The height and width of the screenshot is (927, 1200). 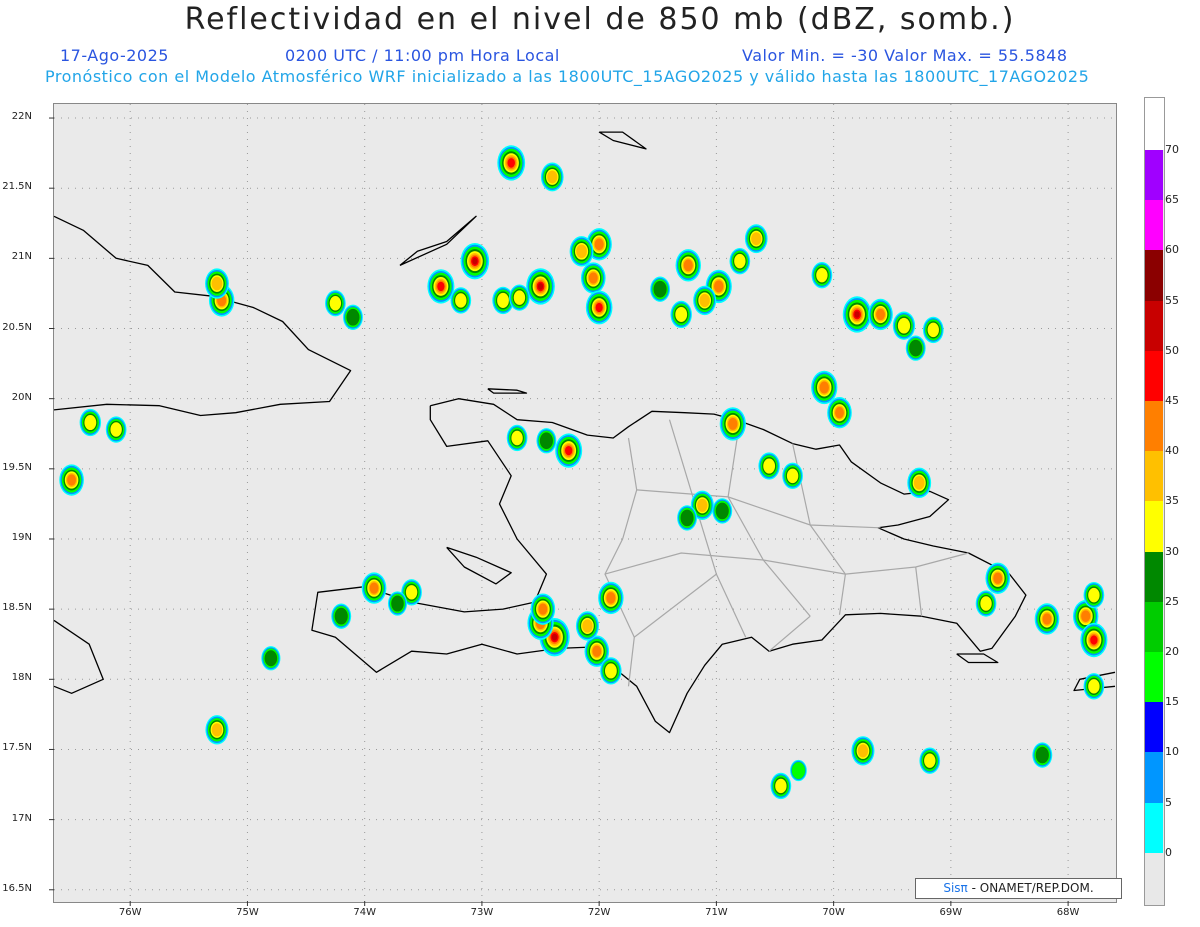 What do you see at coordinates (1172, 501) in the screenshot?
I see `colorbar-label: 35` at bounding box center [1172, 501].